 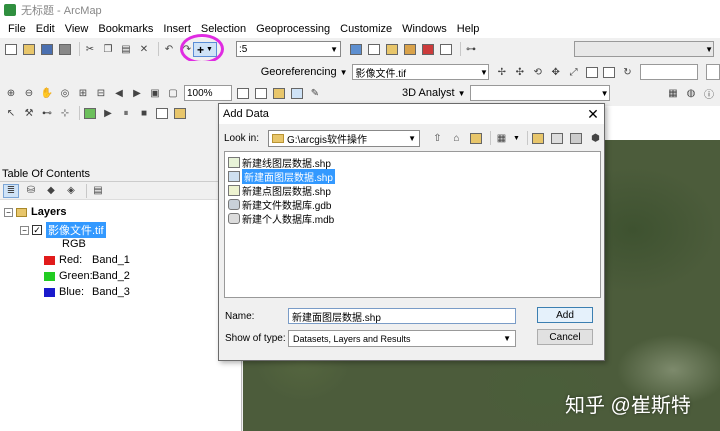 I want to click on zoom-whole-page-icon: ▣, so click(x=155, y=93).